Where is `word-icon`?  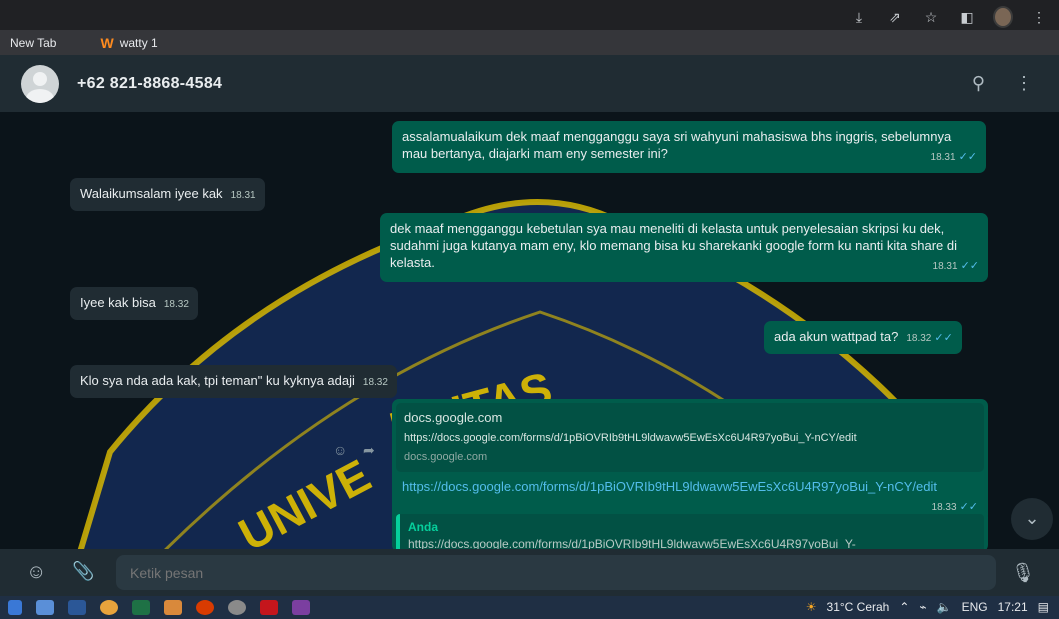 word-icon is located at coordinates (77, 607).